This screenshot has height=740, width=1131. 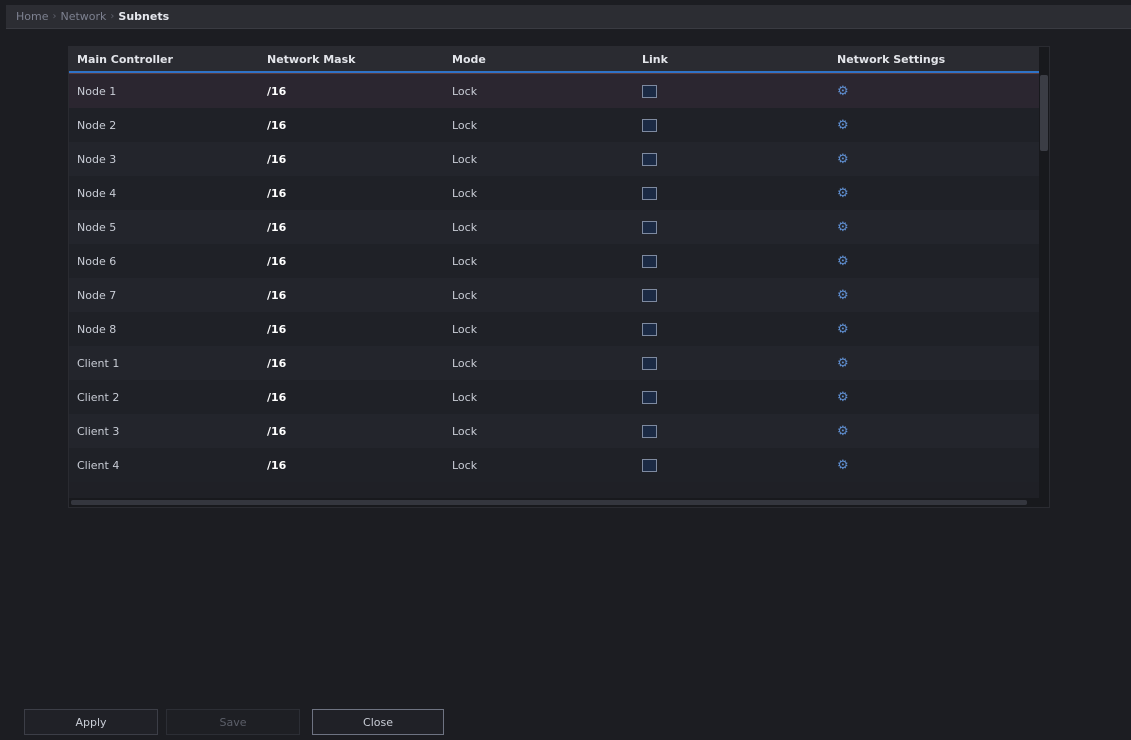 What do you see at coordinates (549, 502) in the screenshot?
I see `horizontal-scrollbar-thumb` at bounding box center [549, 502].